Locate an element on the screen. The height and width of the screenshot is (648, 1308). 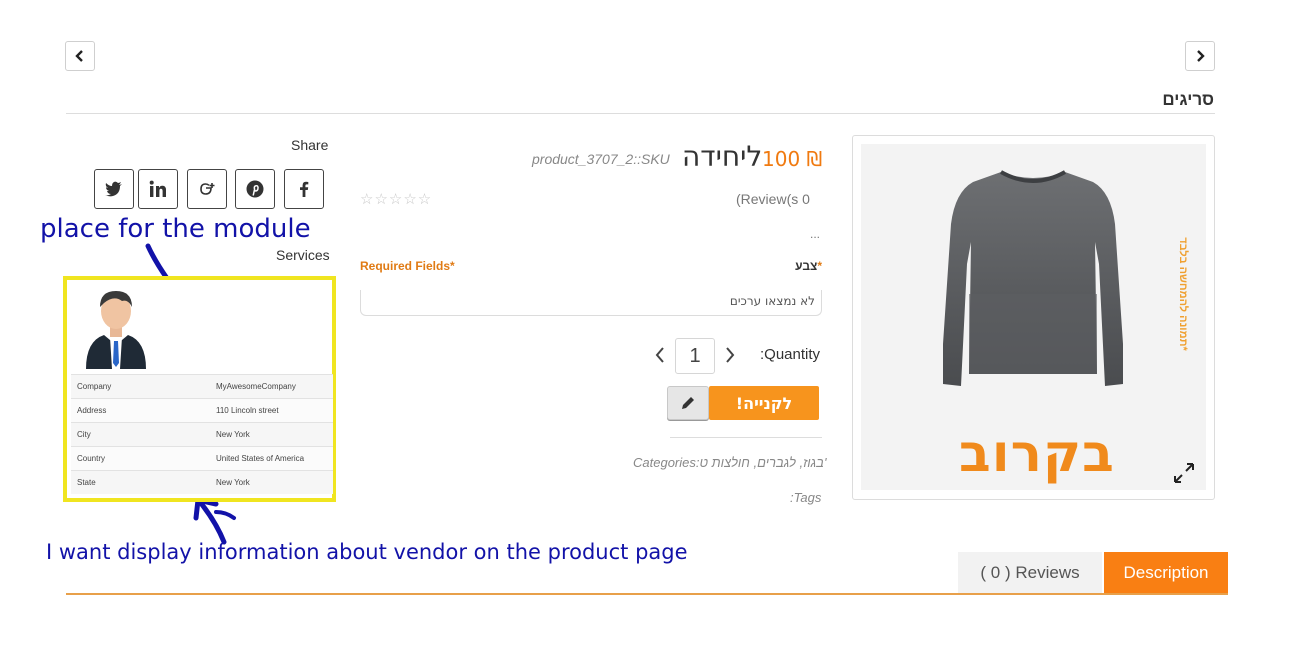
image-disclaimer: *תמונה להמחשה בלבד is located at coordinates (1183, 294).